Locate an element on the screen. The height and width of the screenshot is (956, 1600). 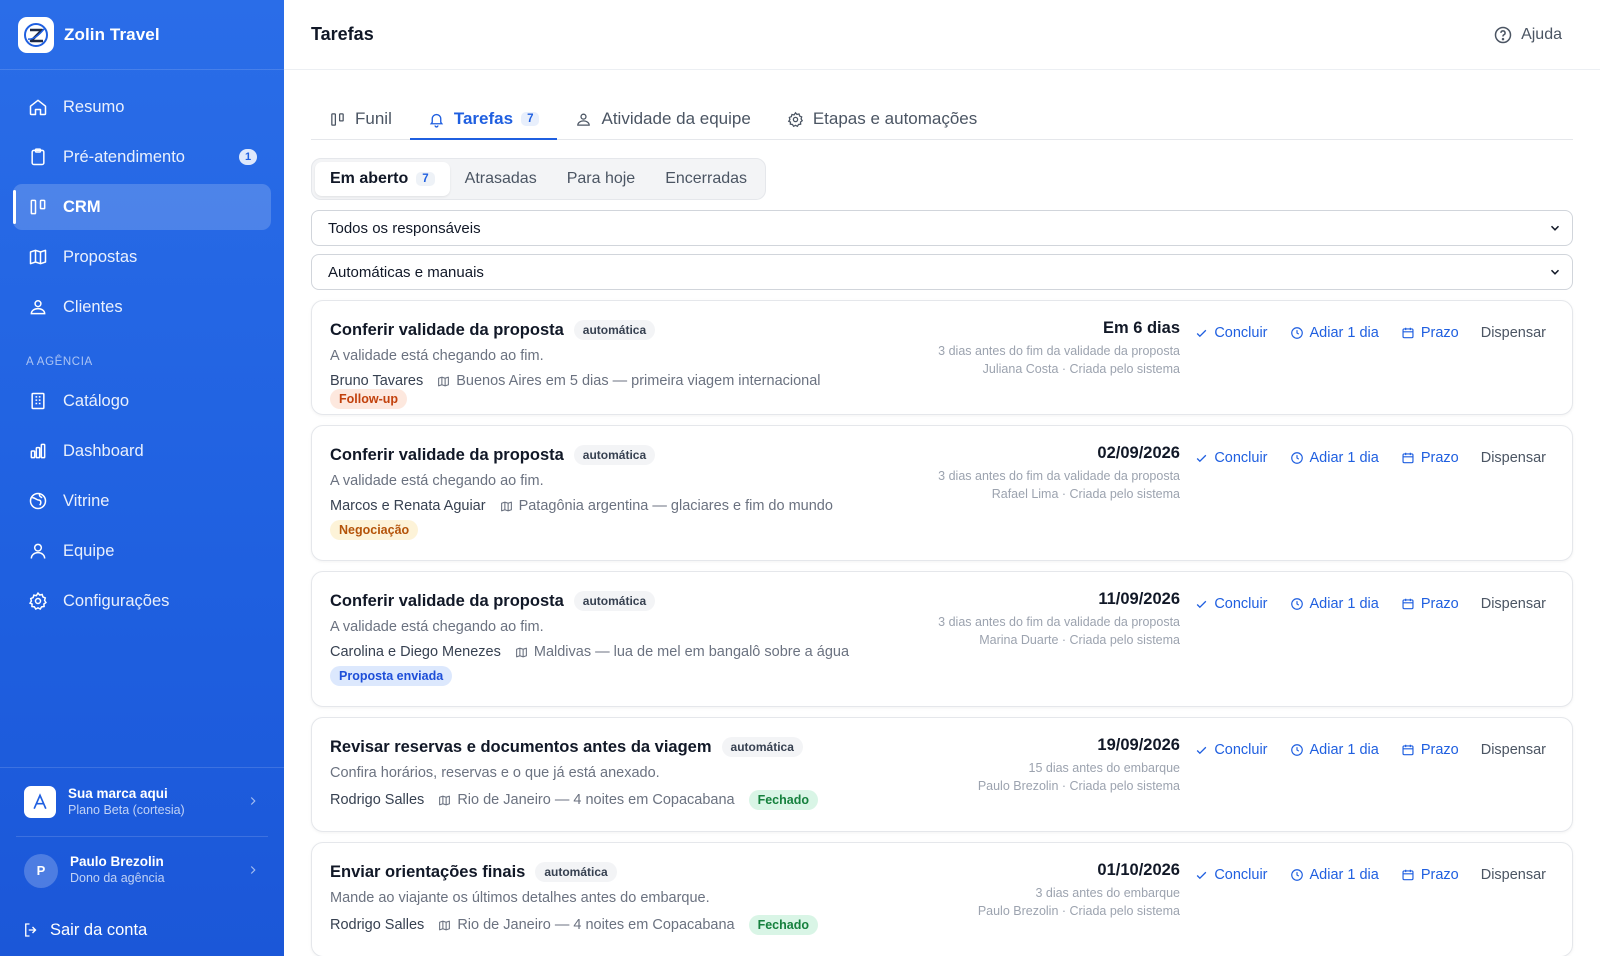
logout-button: Sair da conta is located at coordinates (142, 930).